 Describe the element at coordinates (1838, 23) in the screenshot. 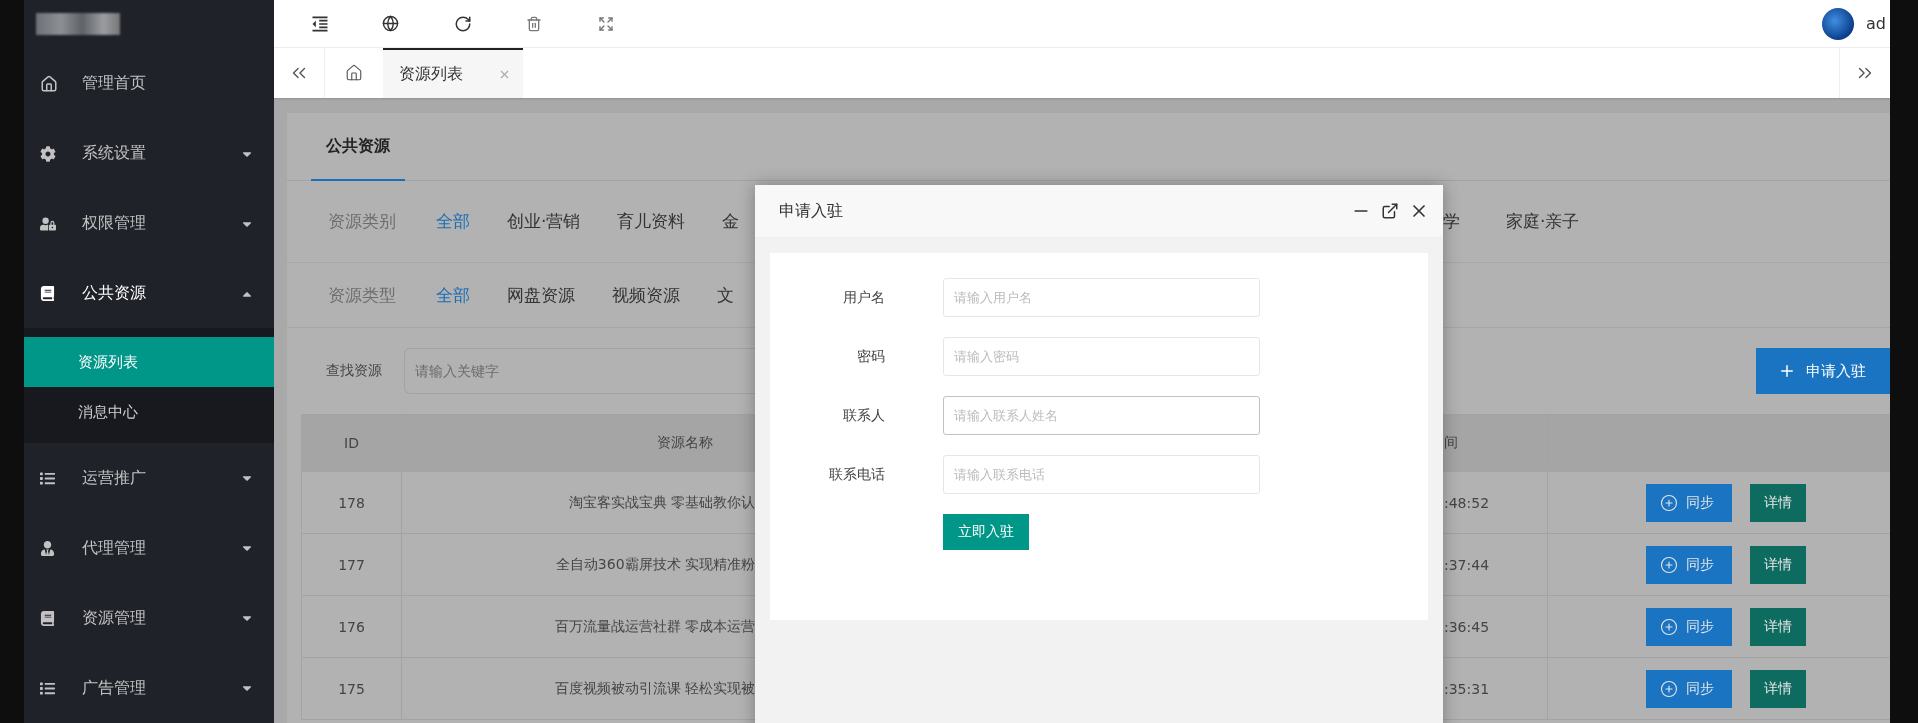

I see `avatar` at that location.